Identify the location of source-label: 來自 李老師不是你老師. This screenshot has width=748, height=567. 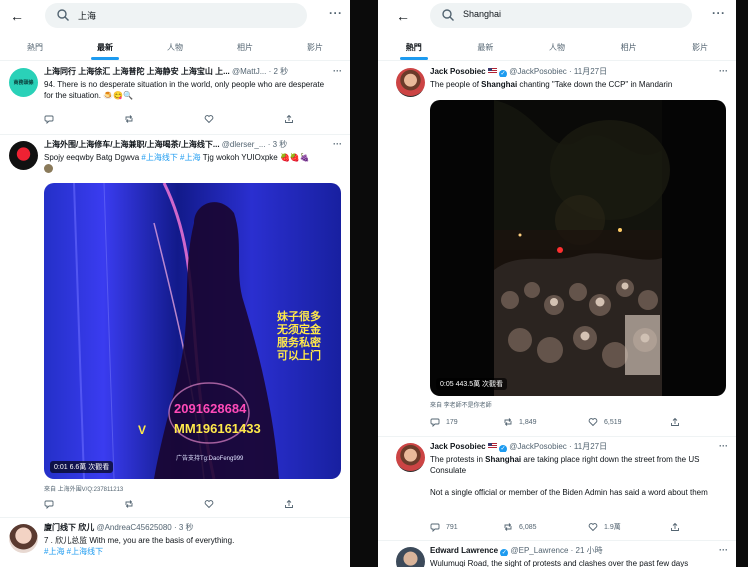
(461, 404).